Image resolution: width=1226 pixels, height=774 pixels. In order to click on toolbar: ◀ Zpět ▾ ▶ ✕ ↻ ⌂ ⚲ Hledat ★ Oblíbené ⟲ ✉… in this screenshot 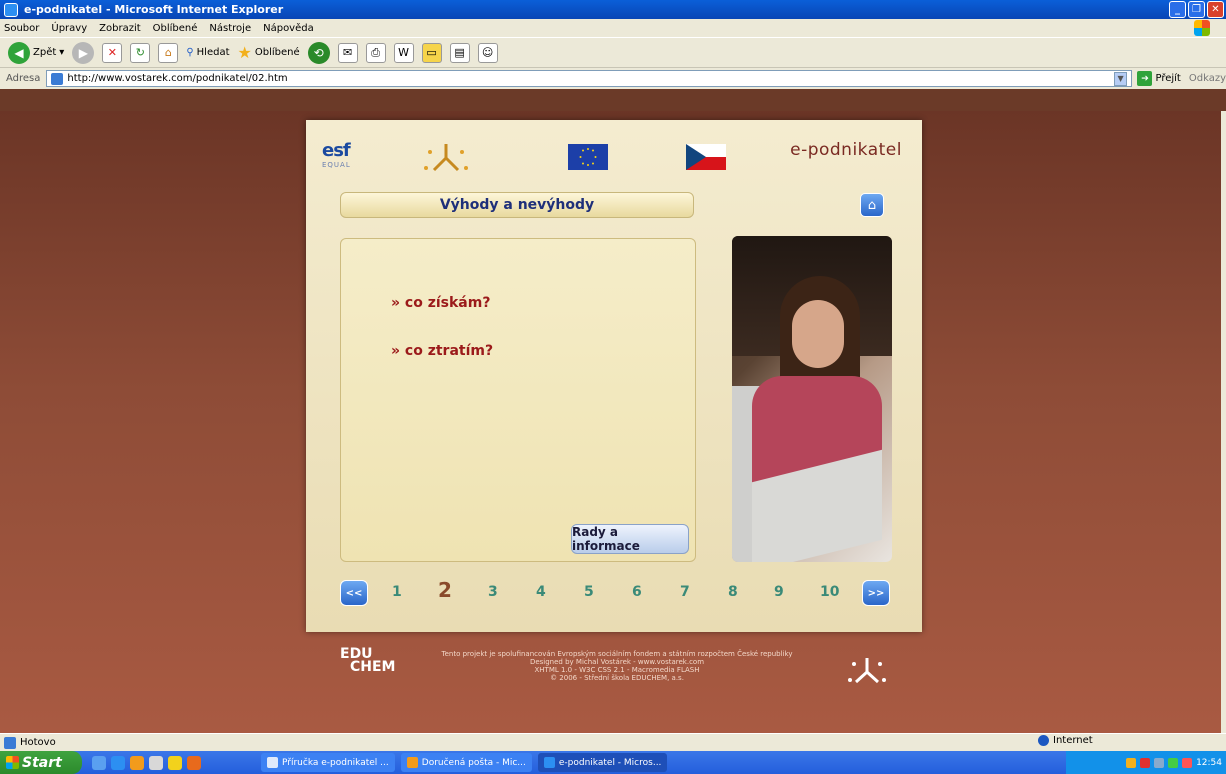, I will do `click(613, 52)`.